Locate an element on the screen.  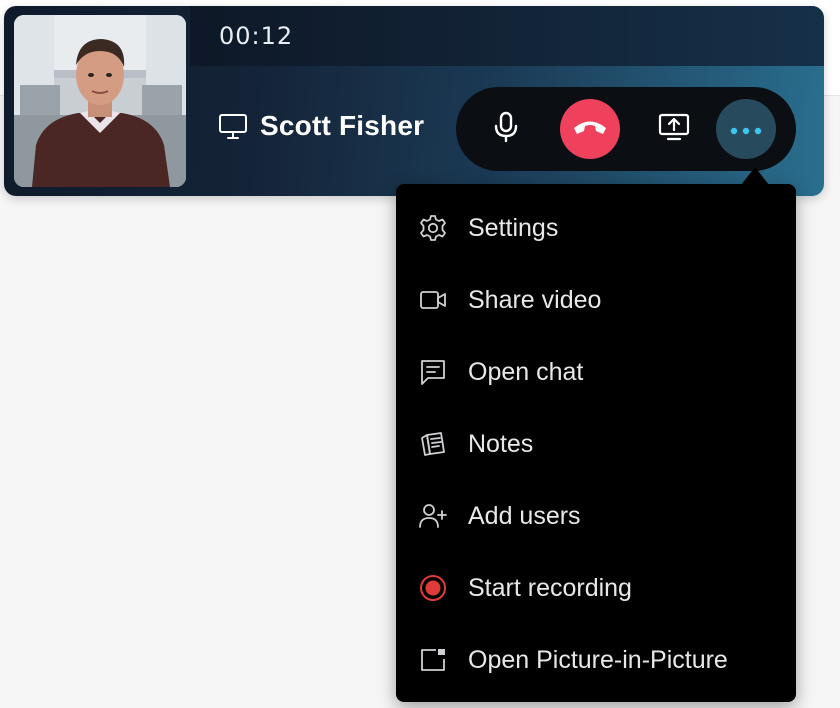
menu-caret is located at coordinates (755, 176).